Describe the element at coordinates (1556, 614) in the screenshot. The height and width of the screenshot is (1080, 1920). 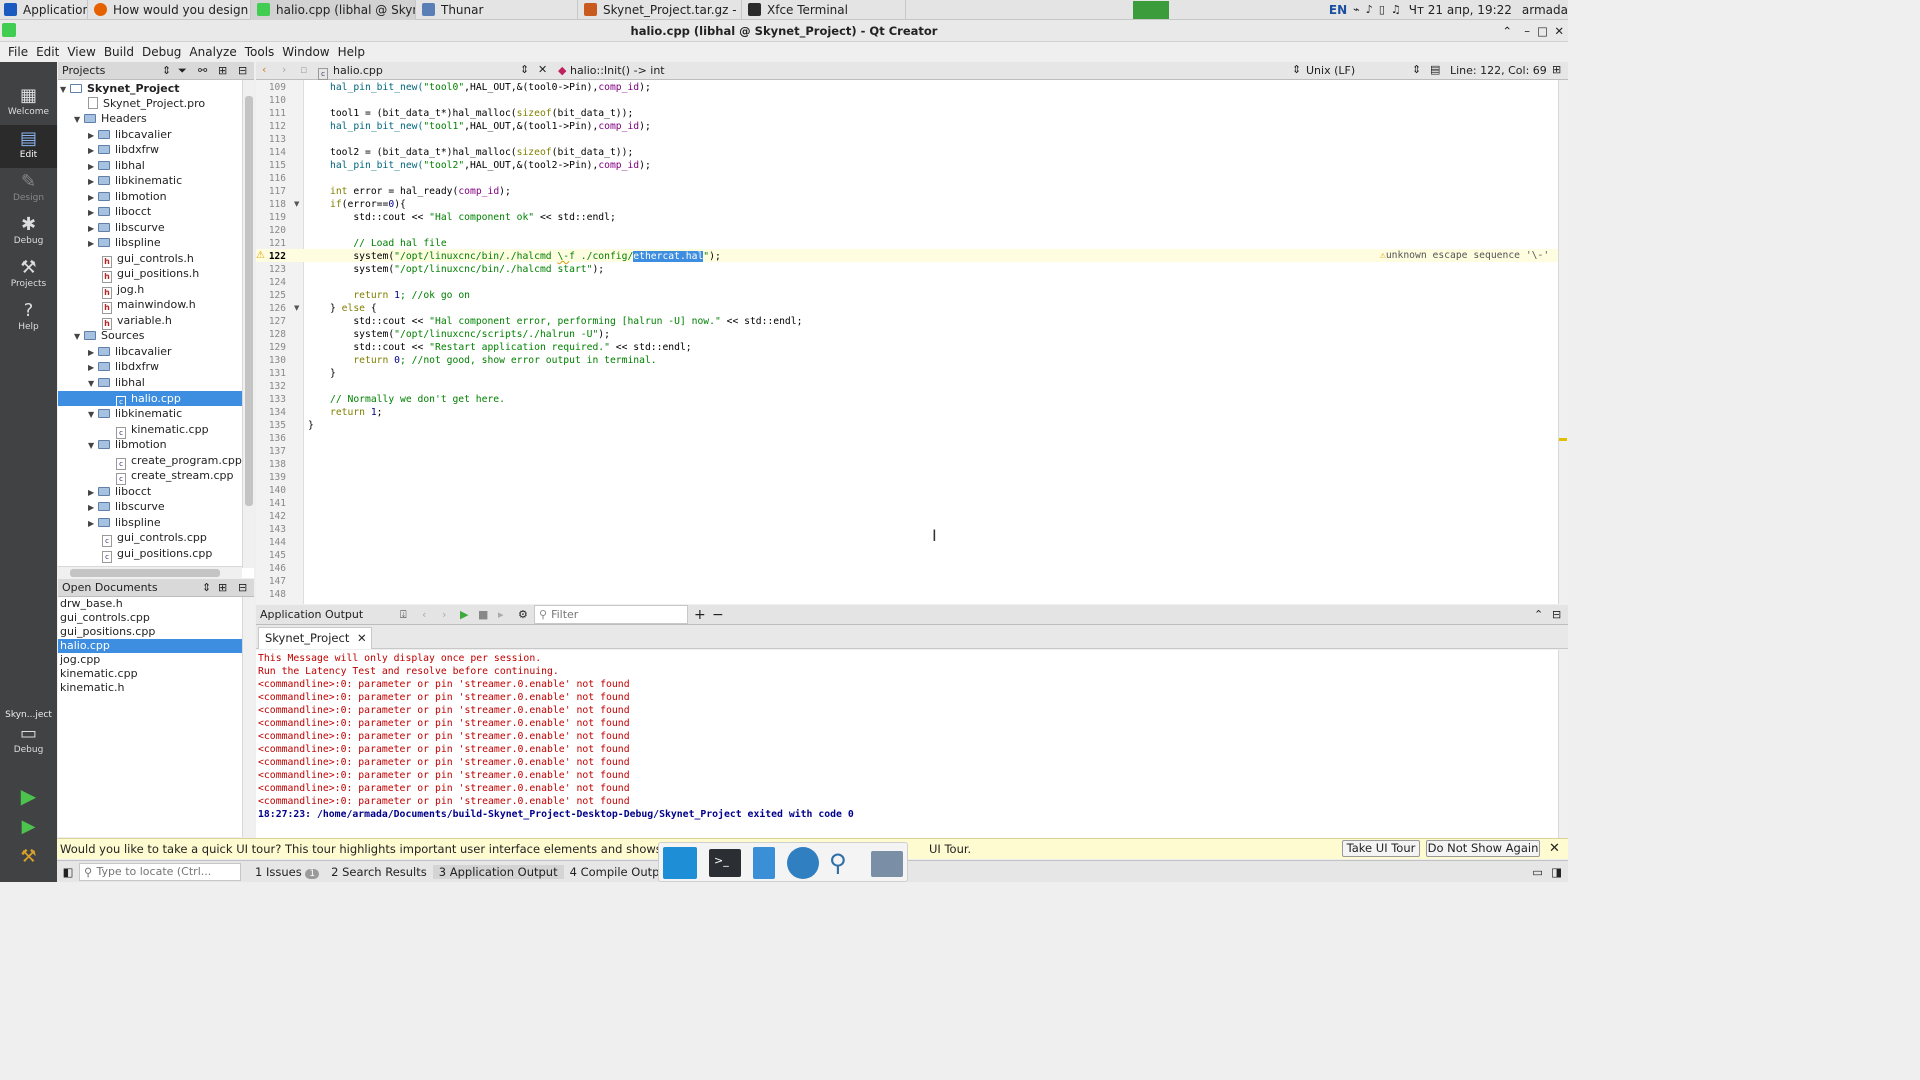
I see `close-pane-icon: ⊟` at that location.